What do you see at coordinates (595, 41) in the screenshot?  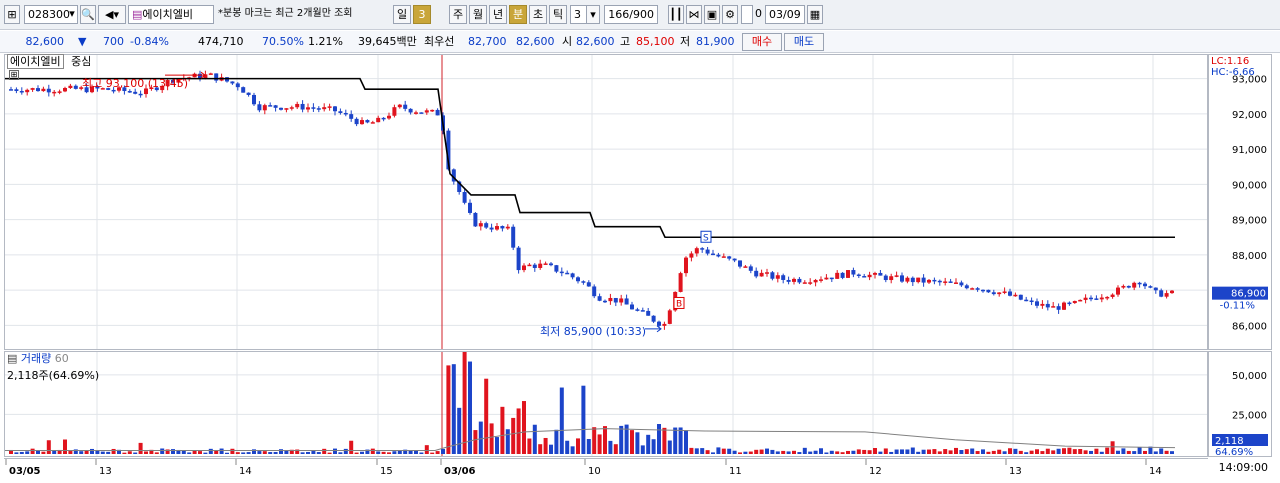 I see `open-price: 82,600` at bounding box center [595, 41].